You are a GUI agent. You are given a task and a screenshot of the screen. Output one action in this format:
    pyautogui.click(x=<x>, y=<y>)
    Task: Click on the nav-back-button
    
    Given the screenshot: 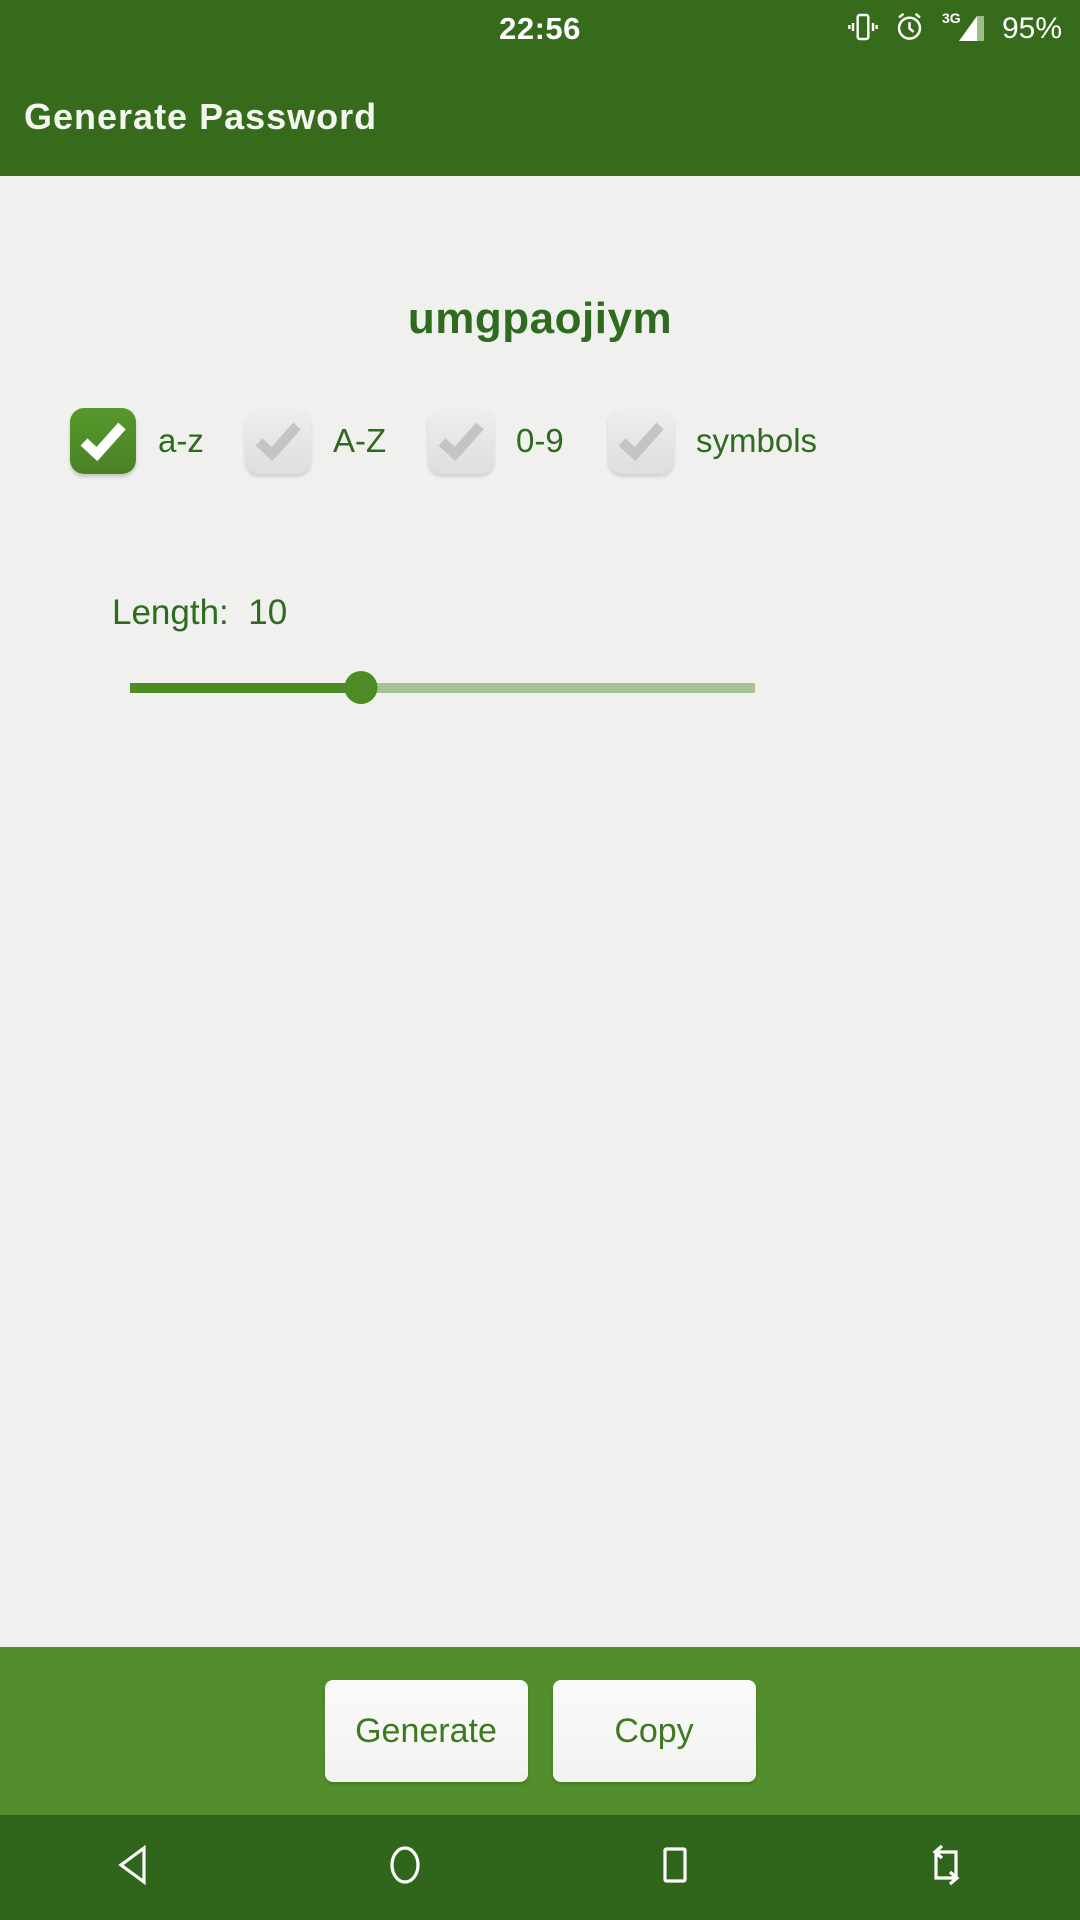 What is the action you would take?
    pyautogui.click(x=135, y=1867)
    